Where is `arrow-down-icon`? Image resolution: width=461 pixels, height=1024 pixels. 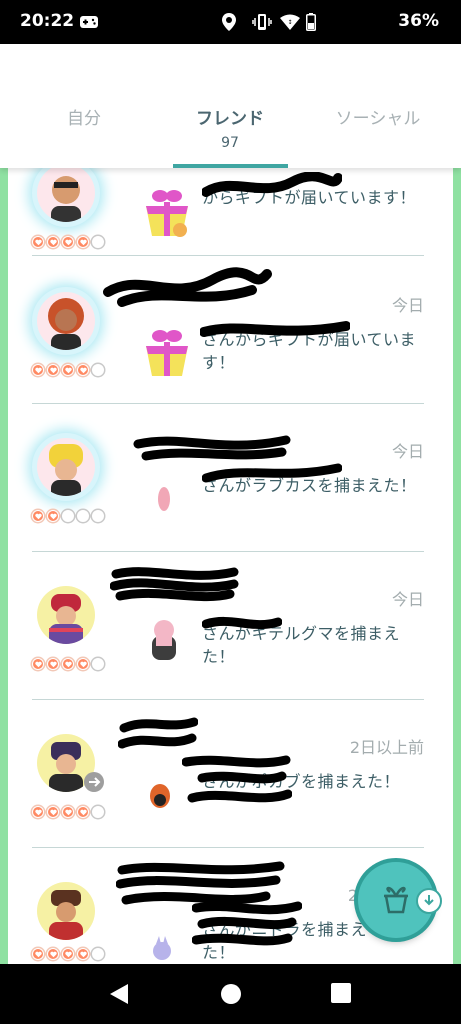
arrow-down-icon is located at coordinates (429, 901).